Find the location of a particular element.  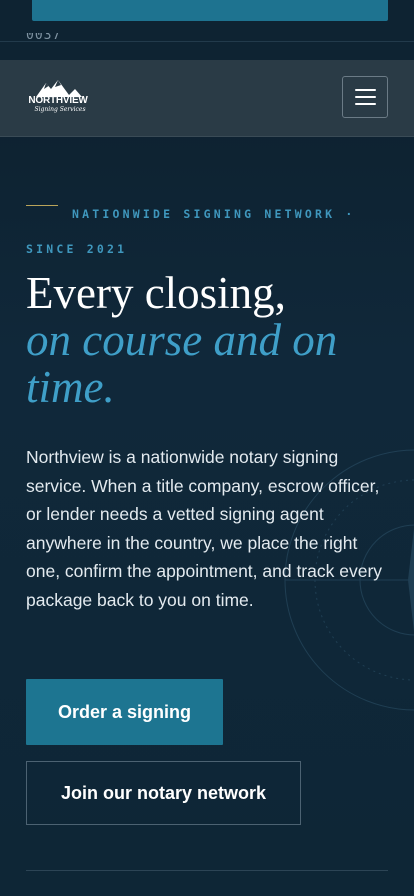

section-divider is located at coordinates (207, 870).